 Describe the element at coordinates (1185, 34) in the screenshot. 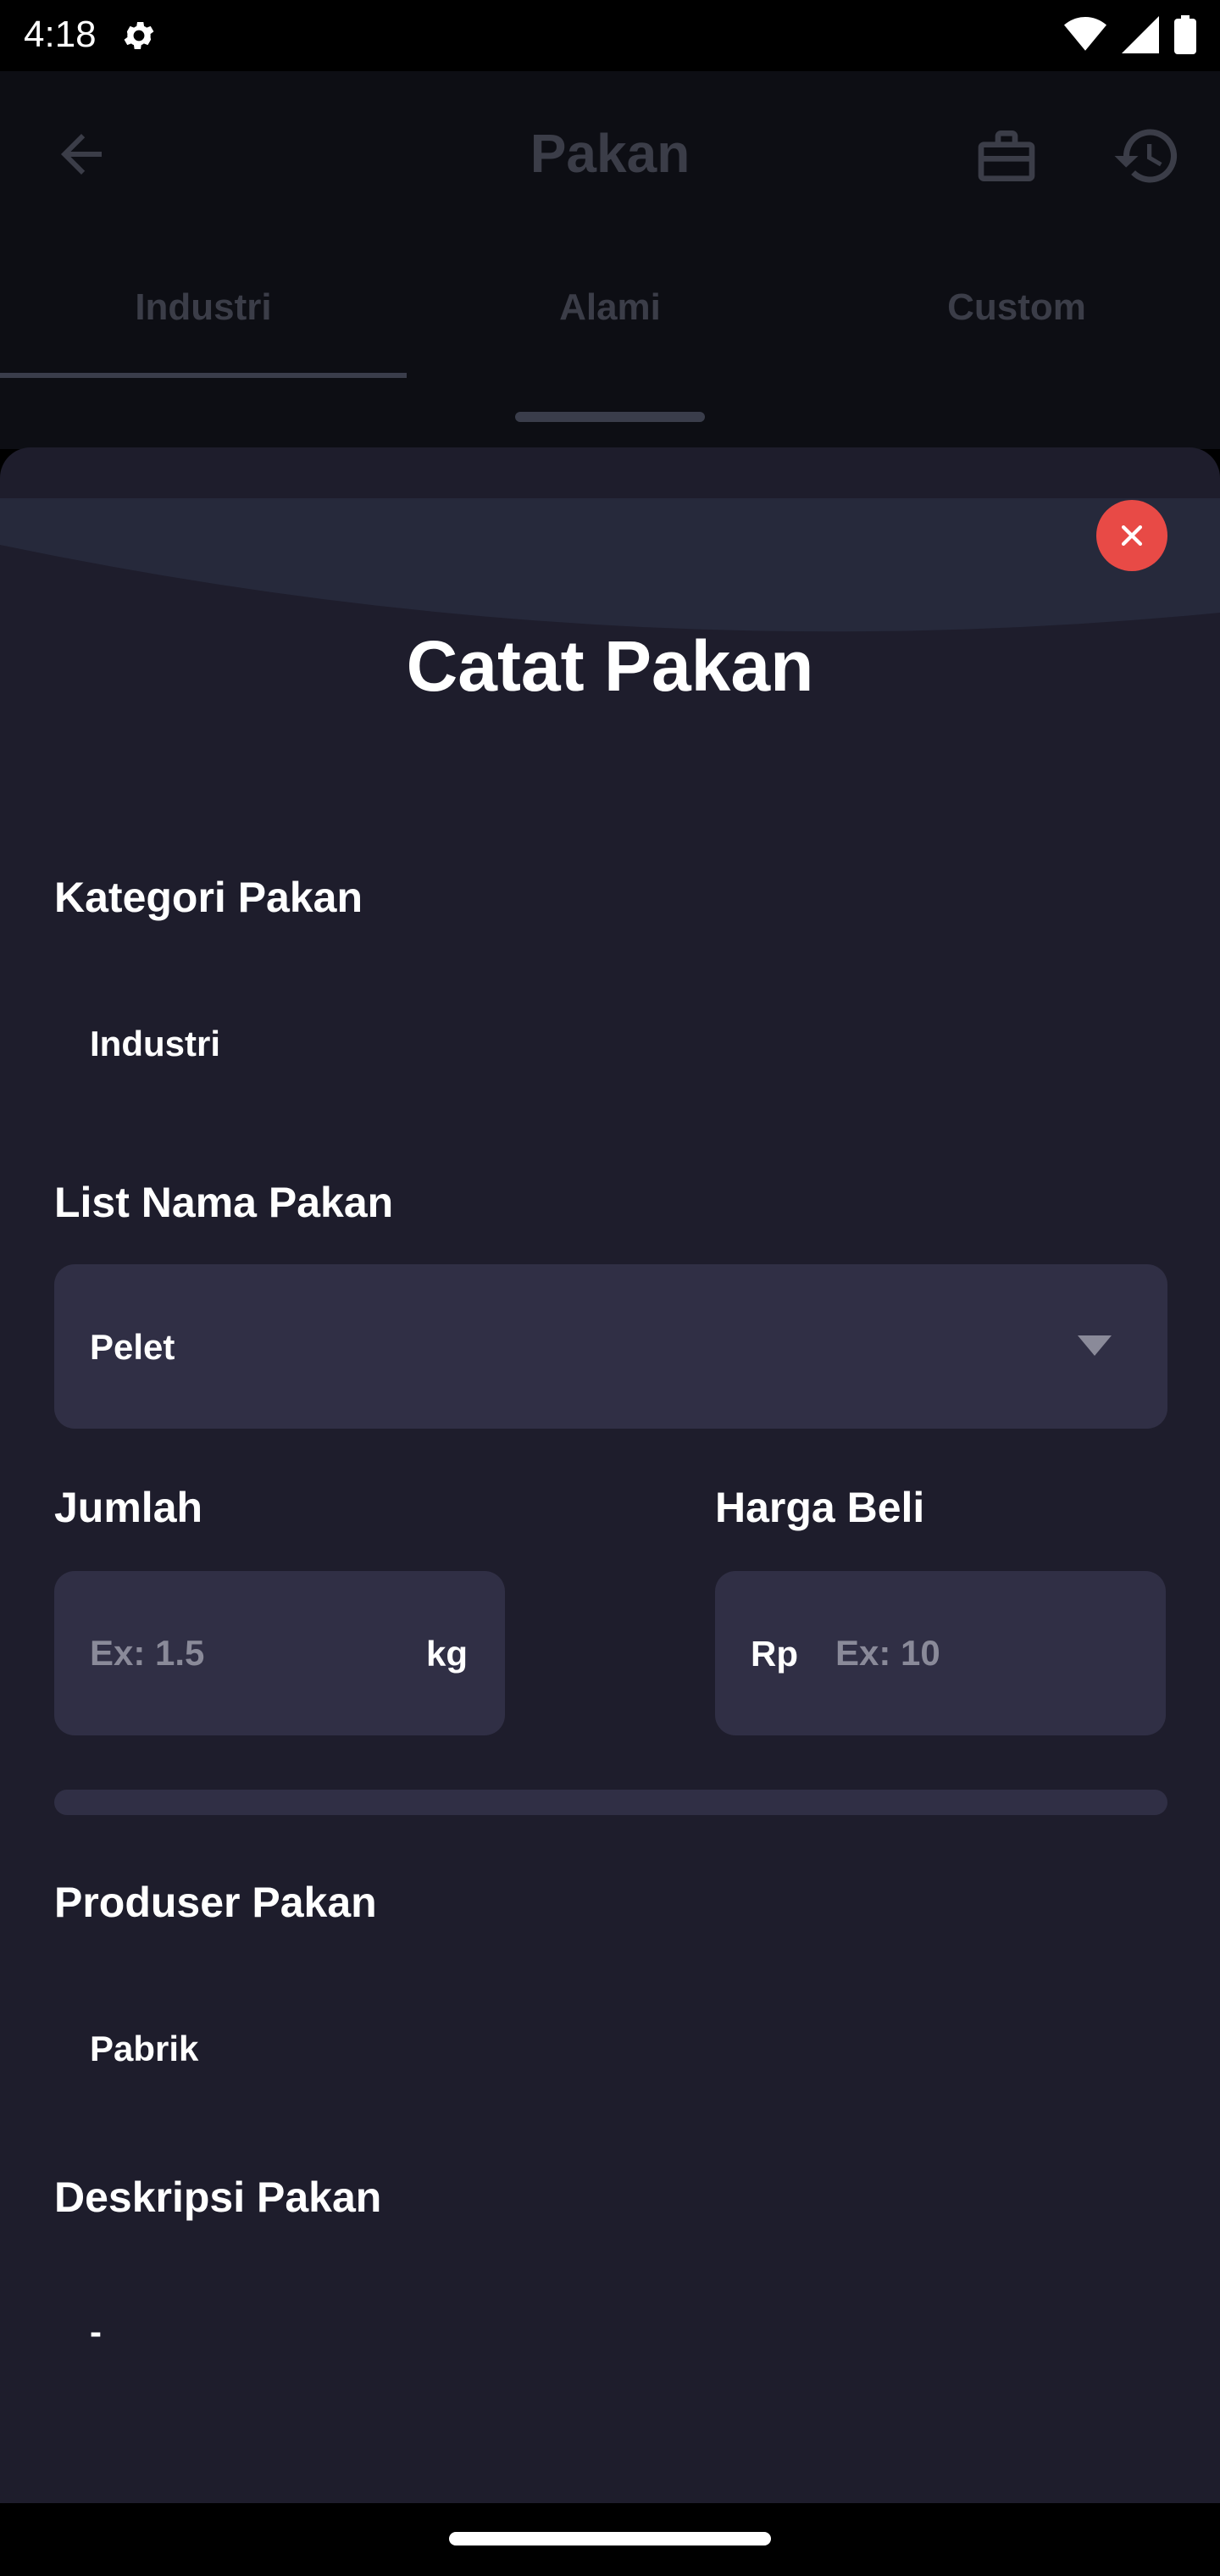

I see `battery-icon` at that location.